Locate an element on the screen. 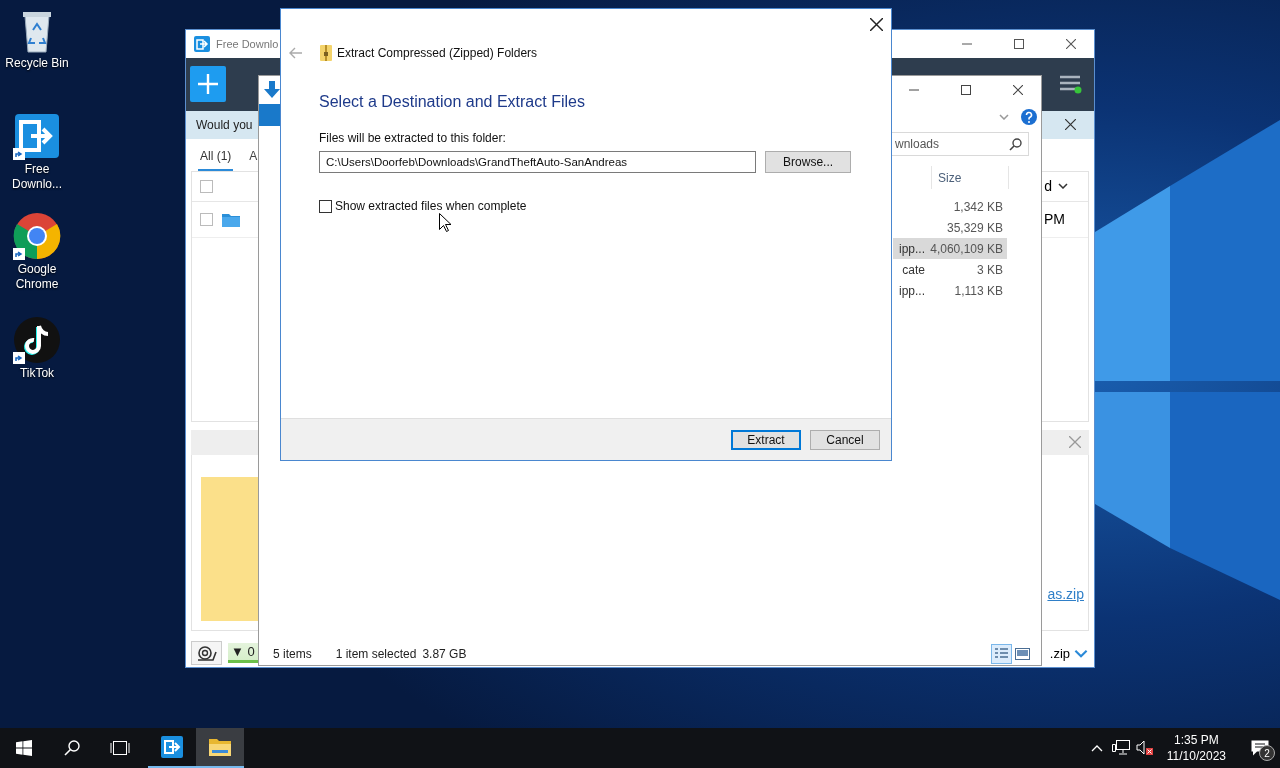 The width and height of the screenshot is (1280, 768). speed-indicator: ▼ 0 is located at coordinates (243, 653).